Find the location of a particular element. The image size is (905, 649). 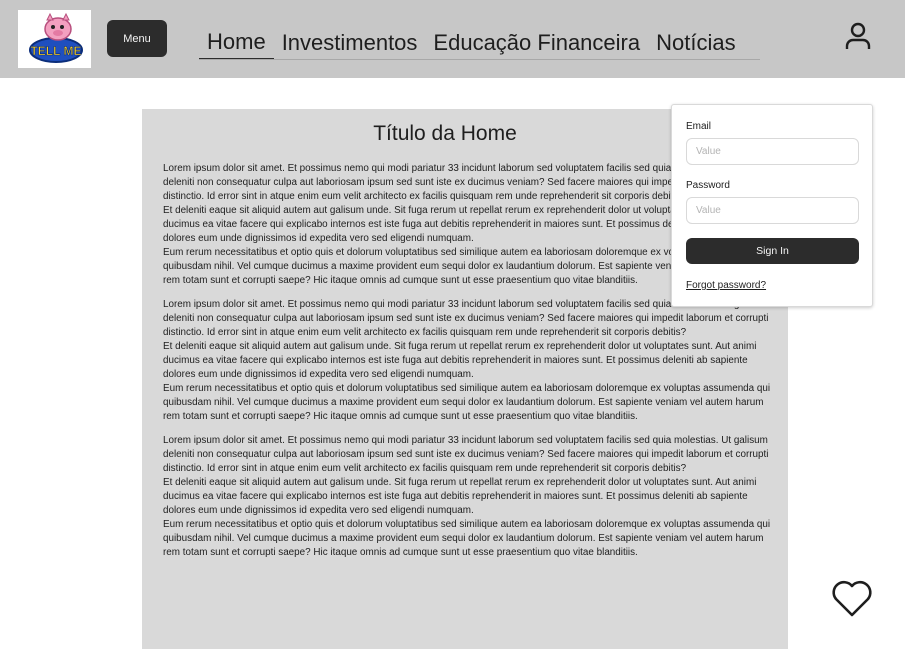

email-label: Email is located at coordinates (699, 126).